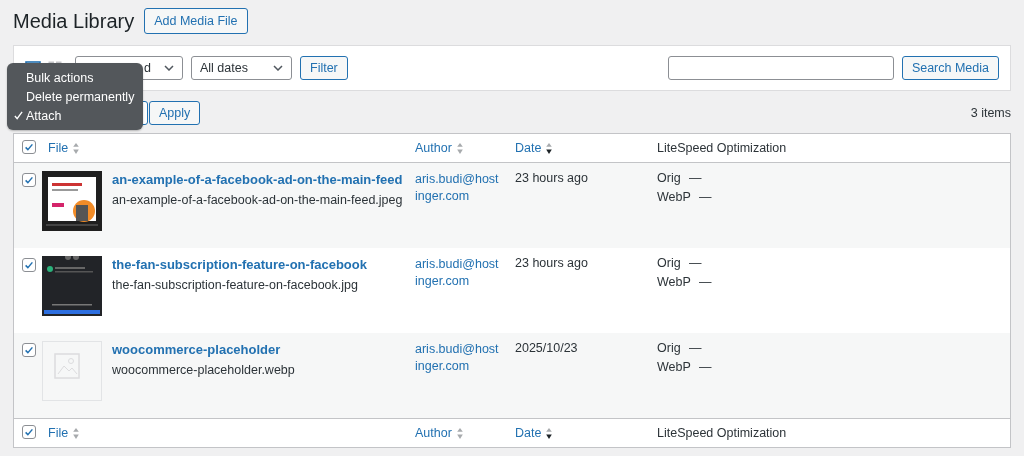  What do you see at coordinates (990, 113) in the screenshot?
I see `item-count: 3 items` at bounding box center [990, 113].